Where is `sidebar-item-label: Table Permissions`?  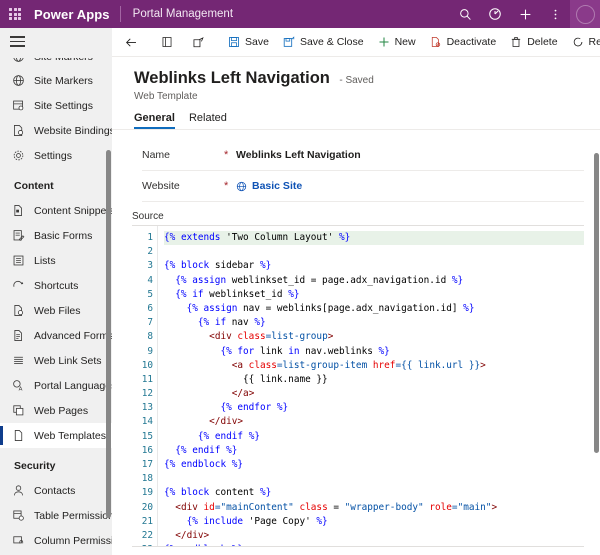 sidebar-item-label: Table Permissions is located at coordinates (73, 515).